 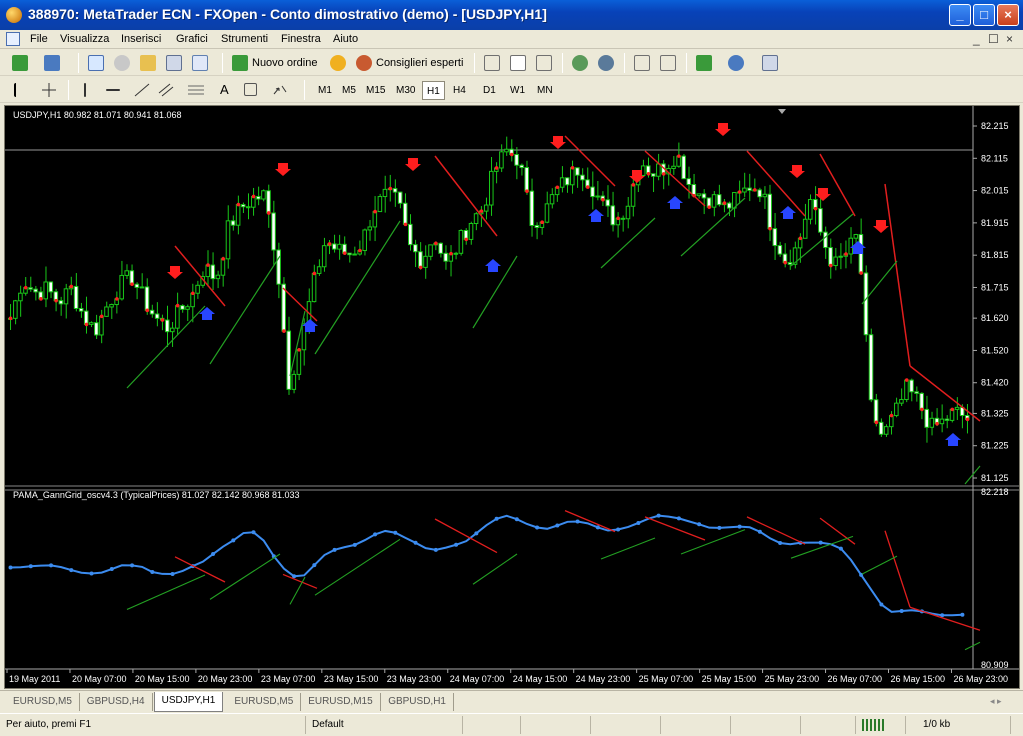 I want to click on templates-icon, so click(x=770, y=63).